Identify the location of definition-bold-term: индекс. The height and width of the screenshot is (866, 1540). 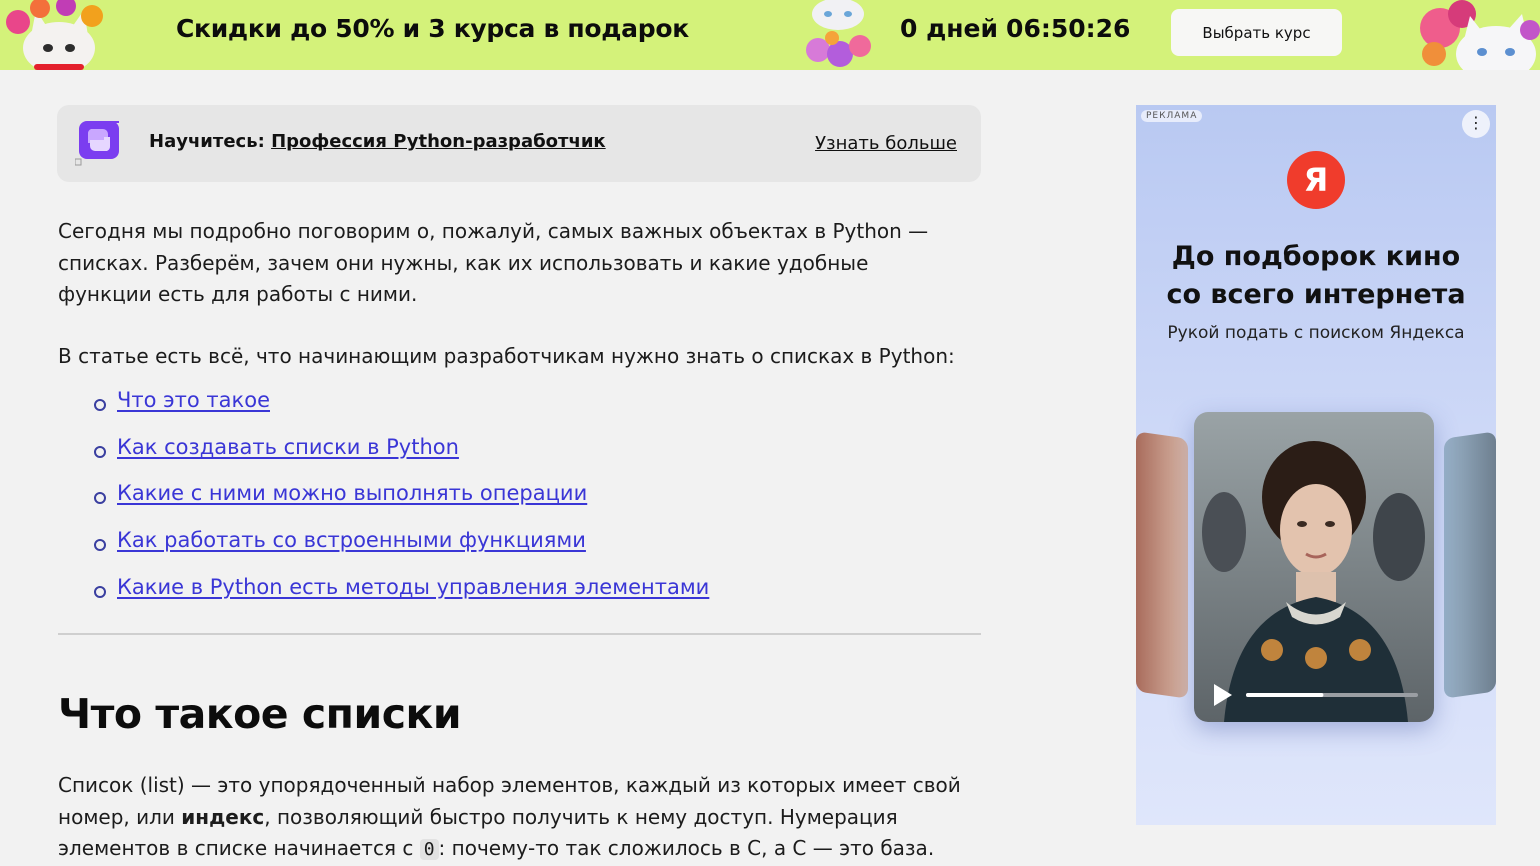
(223, 816).